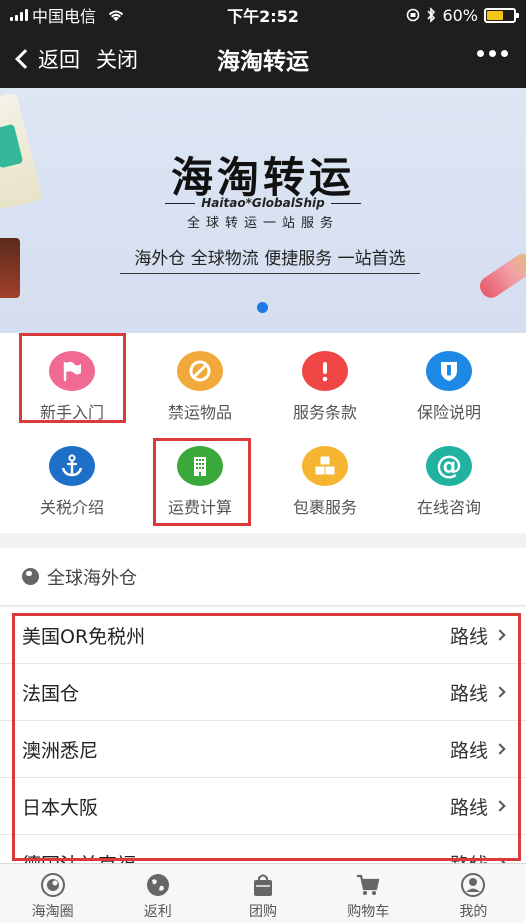 The height and width of the screenshot is (923, 526). I want to click on carousel-indicator, so click(262, 307).